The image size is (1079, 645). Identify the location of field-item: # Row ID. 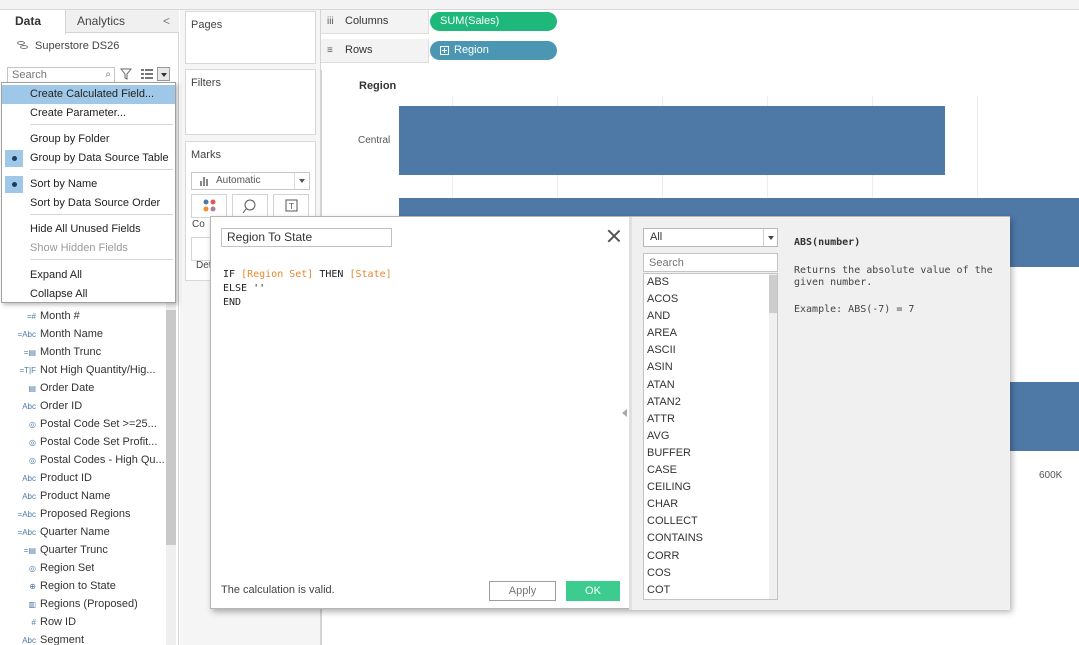
(83, 622).